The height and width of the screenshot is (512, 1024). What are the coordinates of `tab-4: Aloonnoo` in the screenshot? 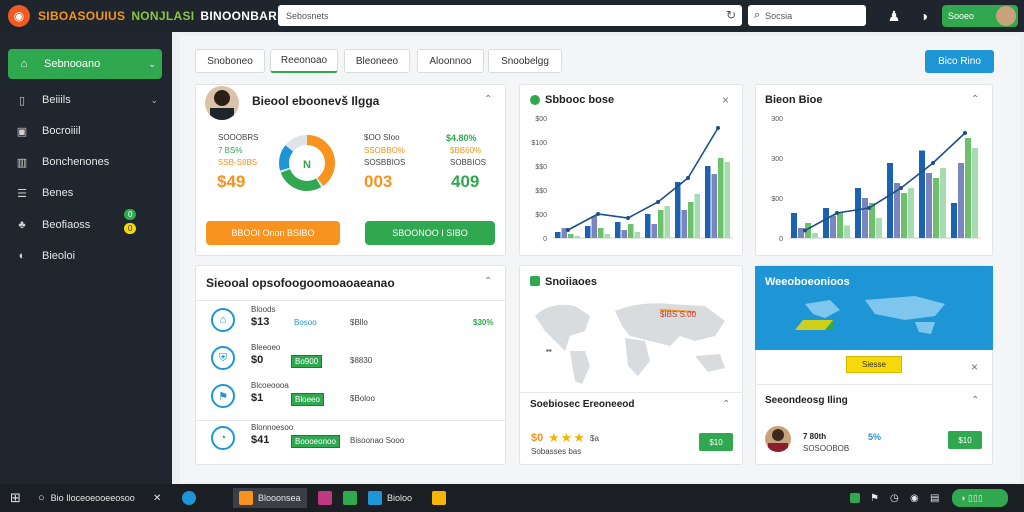 It's located at (450, 61).